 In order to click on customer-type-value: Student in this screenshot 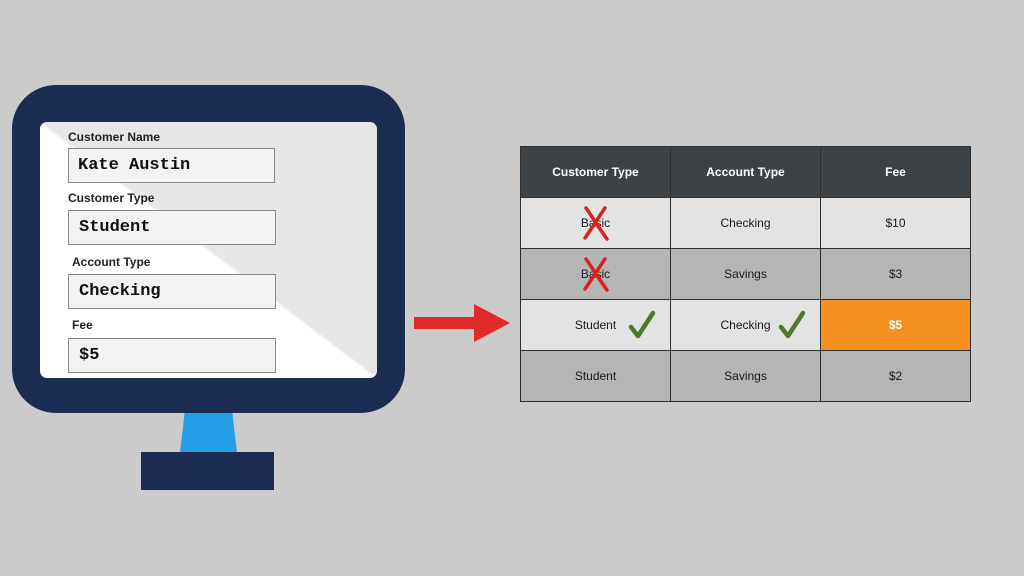, I will do `click(595, 325)`.